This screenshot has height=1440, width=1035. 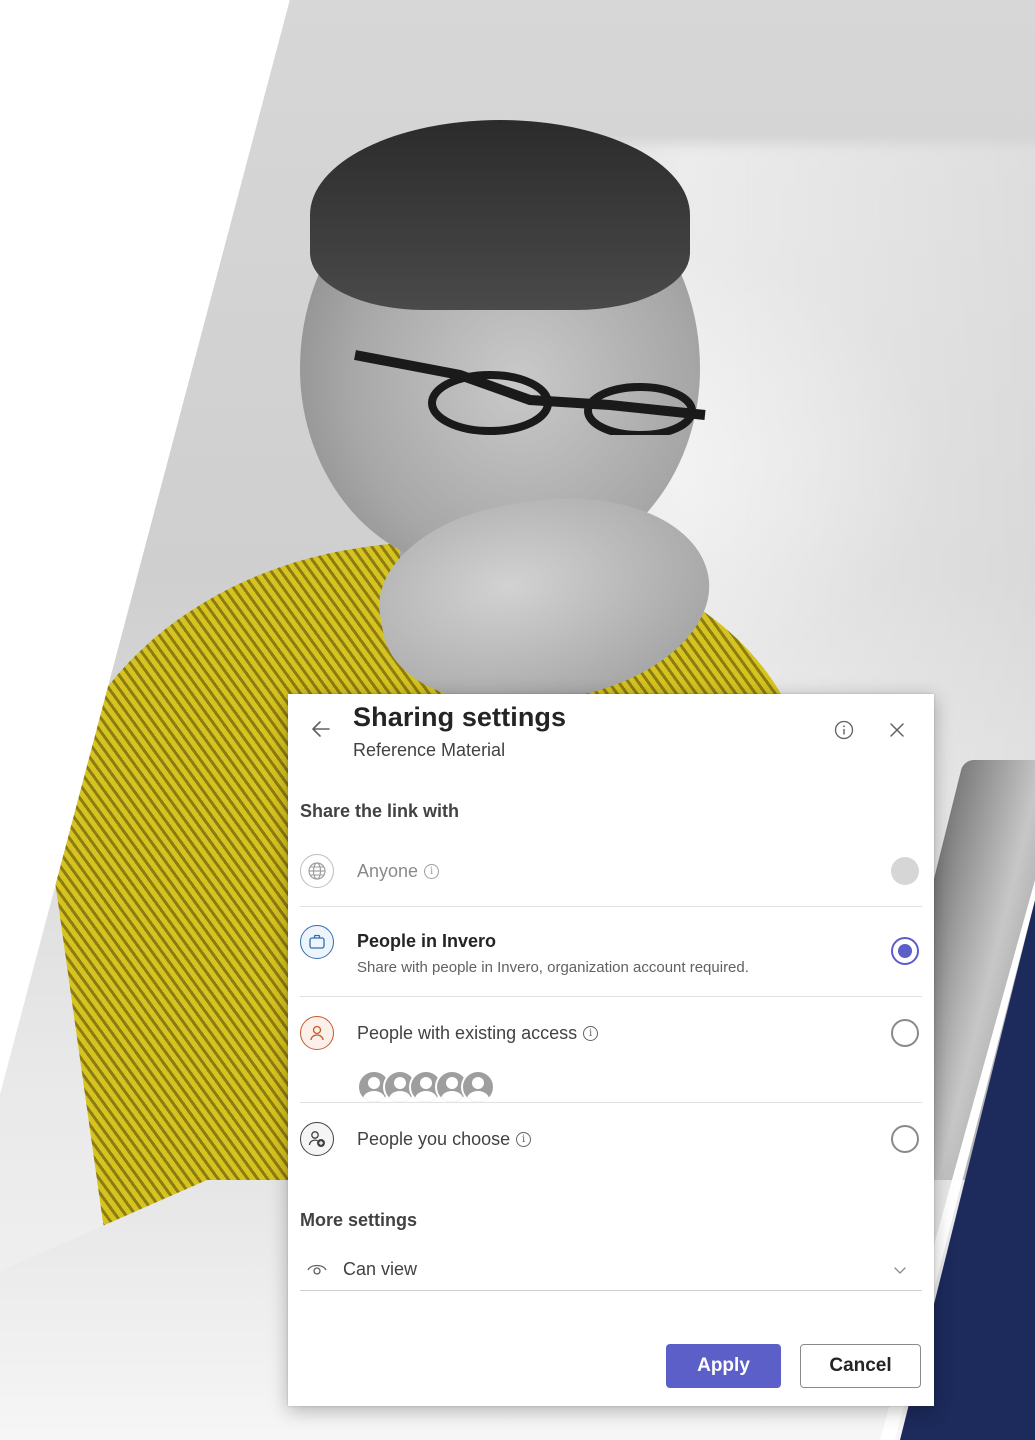 What do you see at coordinates (611, 1140) in the screenshot?
I see `option-people-you-choose: People you choose i` at bounding box center [611, 1140].